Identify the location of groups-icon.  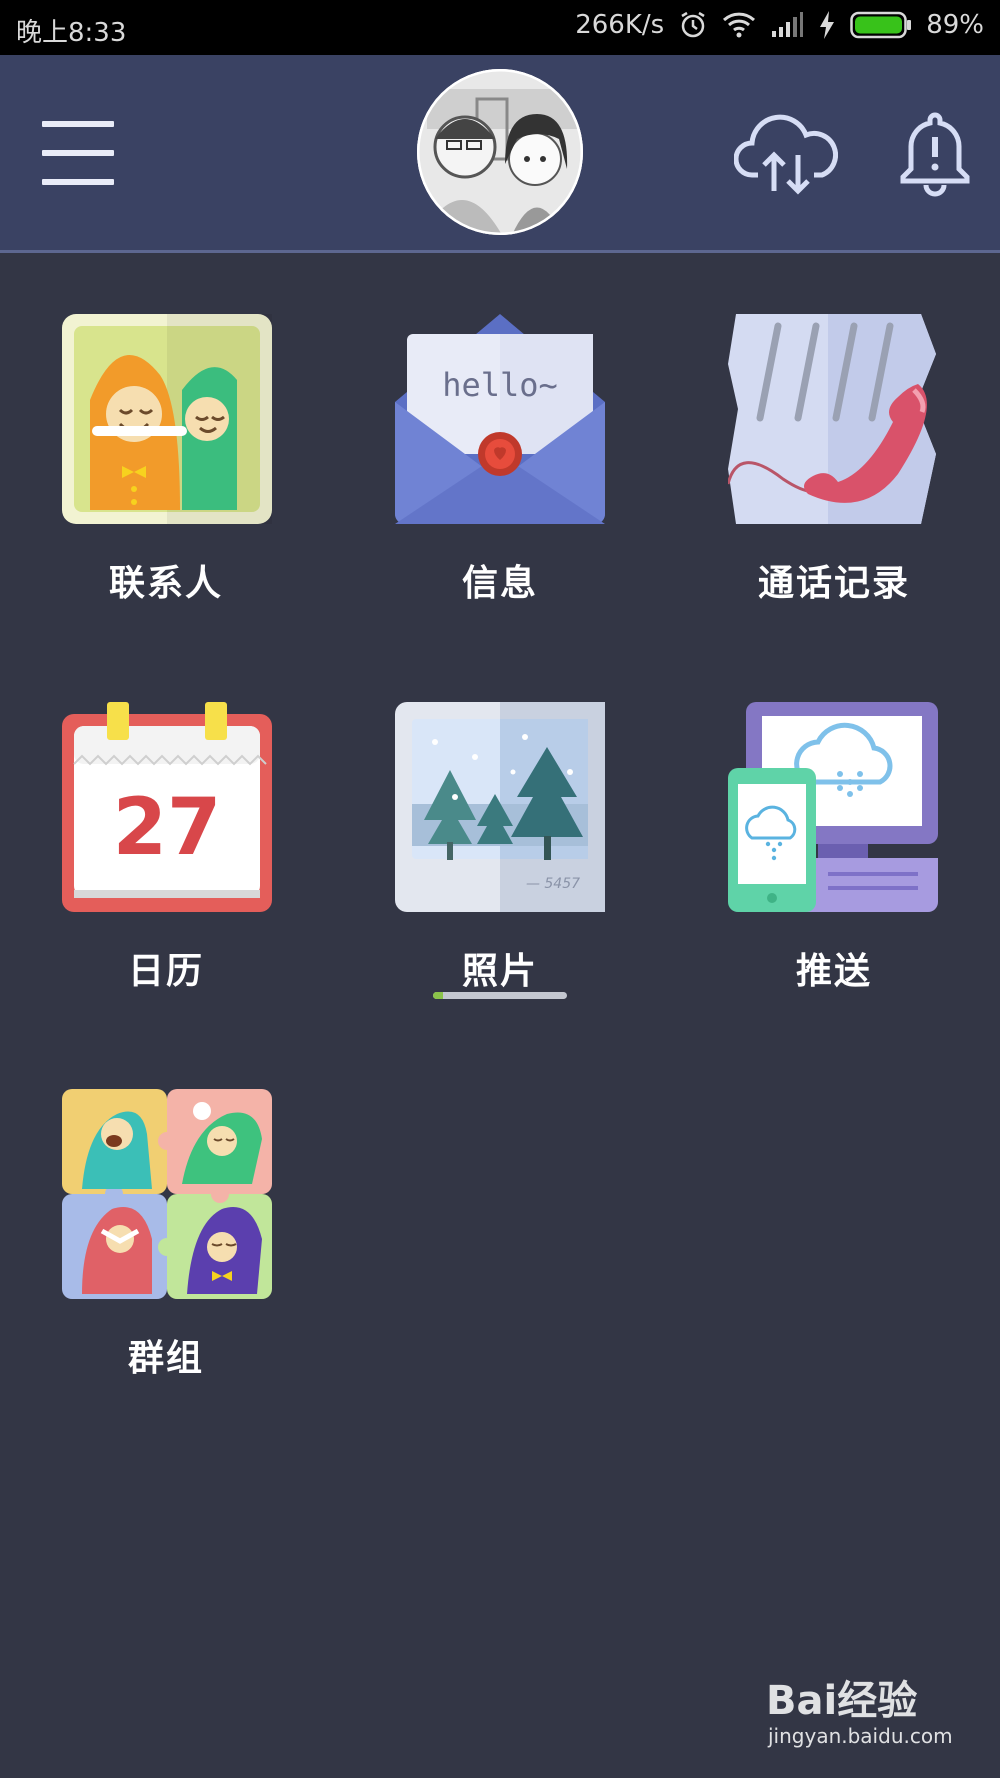
(167, 1194).